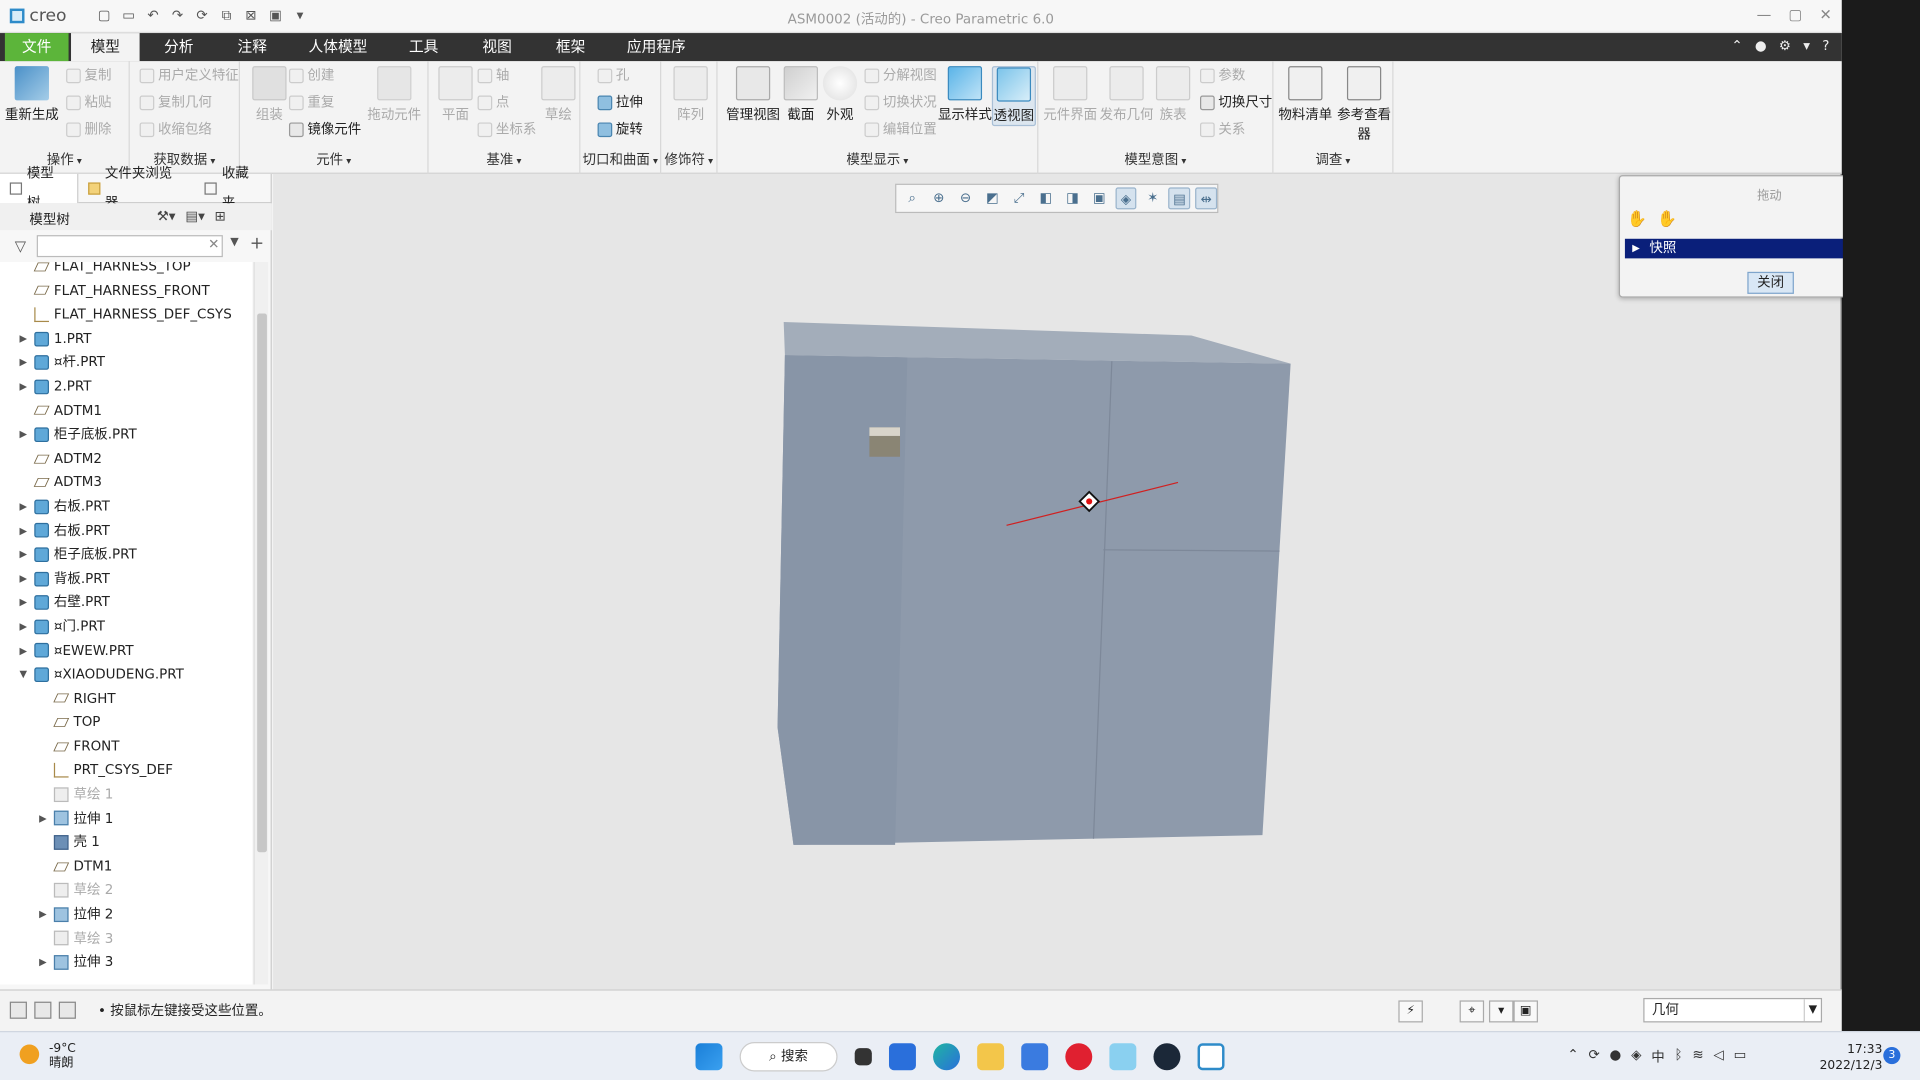  I want to click on full-screen-icon, so click(67, 1010).